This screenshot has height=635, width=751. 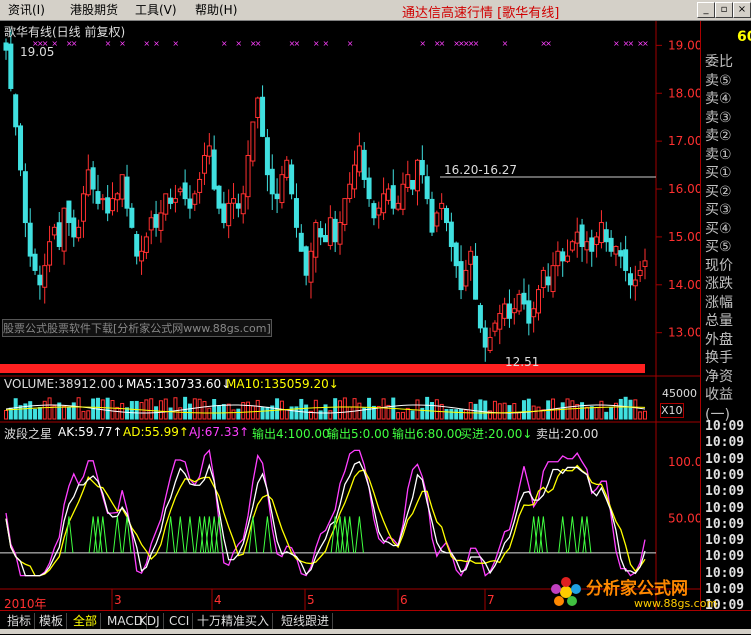 What do you see at coordinates (150, 621) in the screenshot?
I see `tab-4: KDJ` at bounding box center [150, 621].